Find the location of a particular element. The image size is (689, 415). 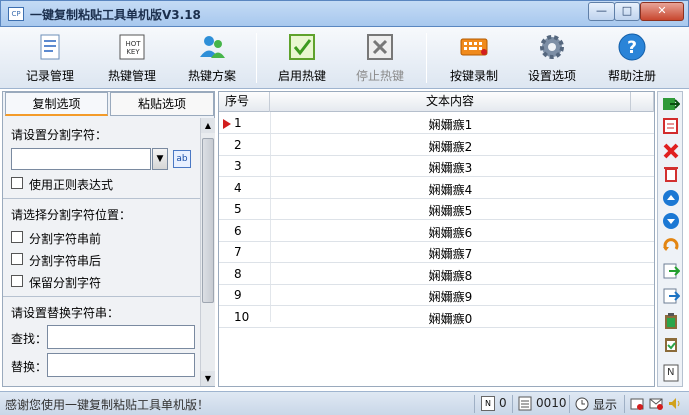

row-number: 7 is located at coordinates (238, 252).